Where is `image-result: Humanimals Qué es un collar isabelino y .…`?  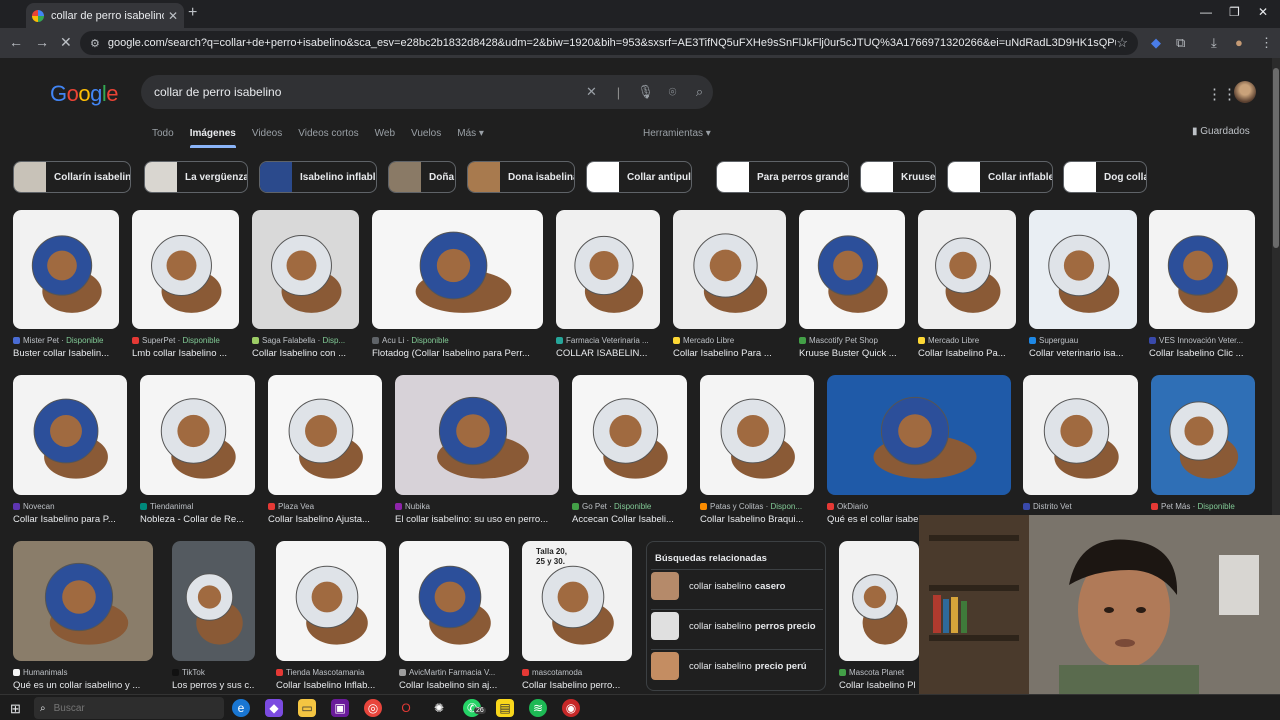
image-result: Humanimals Qué es un collar isabelino y .… is located at coordinates (83, 617).